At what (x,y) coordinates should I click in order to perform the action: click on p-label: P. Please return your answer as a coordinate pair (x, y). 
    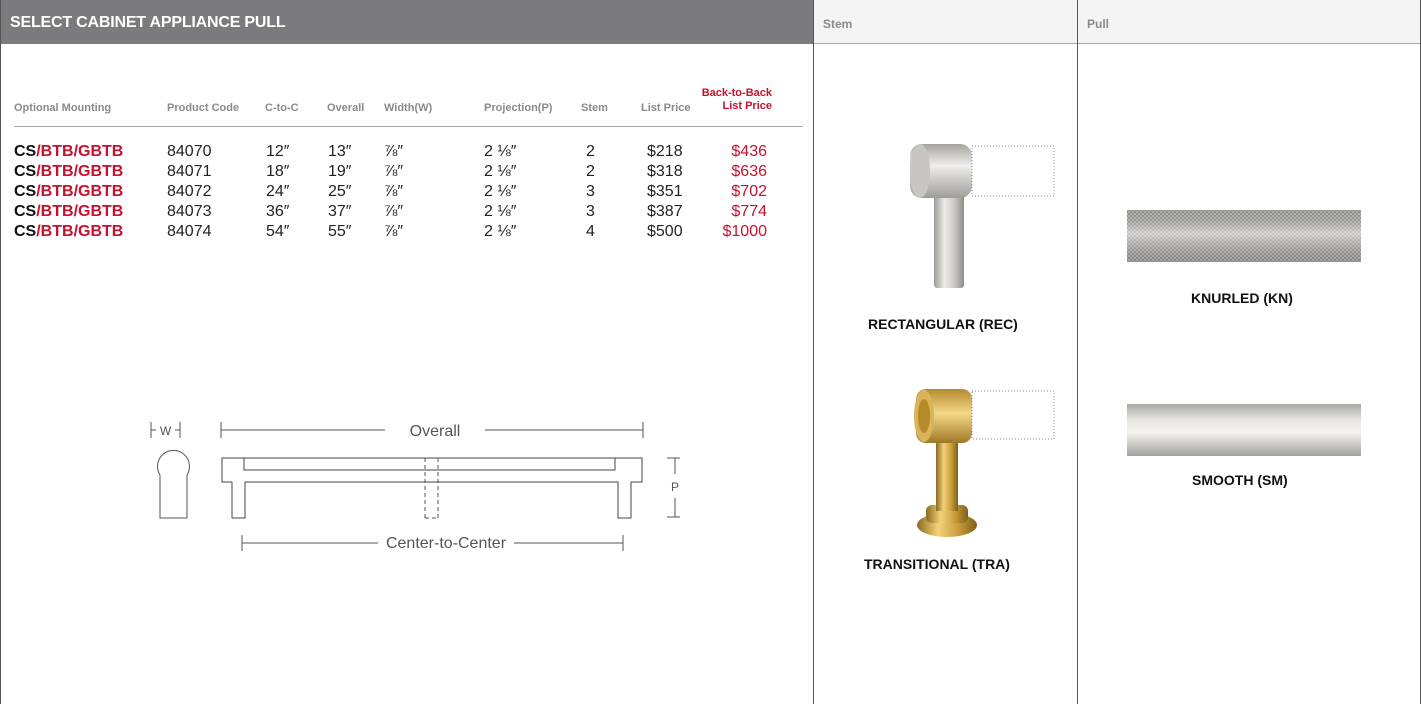
    Looking at the image, I should click on (675, 487).